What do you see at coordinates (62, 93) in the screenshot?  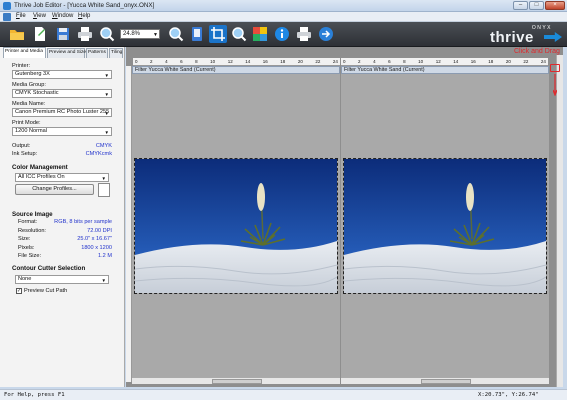 I see `media-group-select: CMYK Stochastic ▼` at bounding box center [62, 93].